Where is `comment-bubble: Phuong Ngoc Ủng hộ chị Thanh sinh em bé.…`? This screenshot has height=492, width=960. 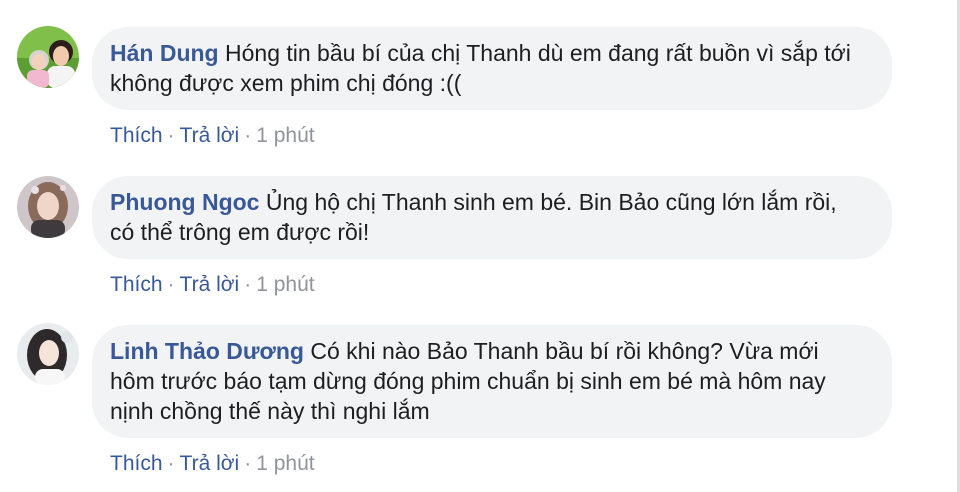 comment-bubble: Phuong Ngoc Ủng hộ chị Thanh sinh em bé.… is located at coordinates (492, 217).